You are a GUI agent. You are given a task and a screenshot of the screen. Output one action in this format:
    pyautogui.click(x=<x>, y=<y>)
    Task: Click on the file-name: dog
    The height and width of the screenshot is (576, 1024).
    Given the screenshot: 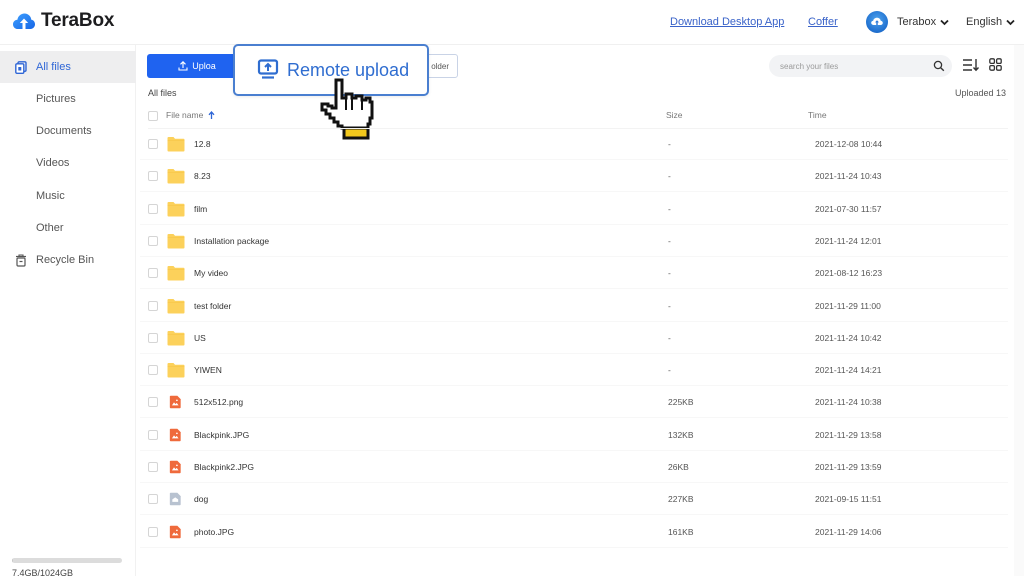 What is the action you would take?
    pyautogui.click(x=201, y=499)
    